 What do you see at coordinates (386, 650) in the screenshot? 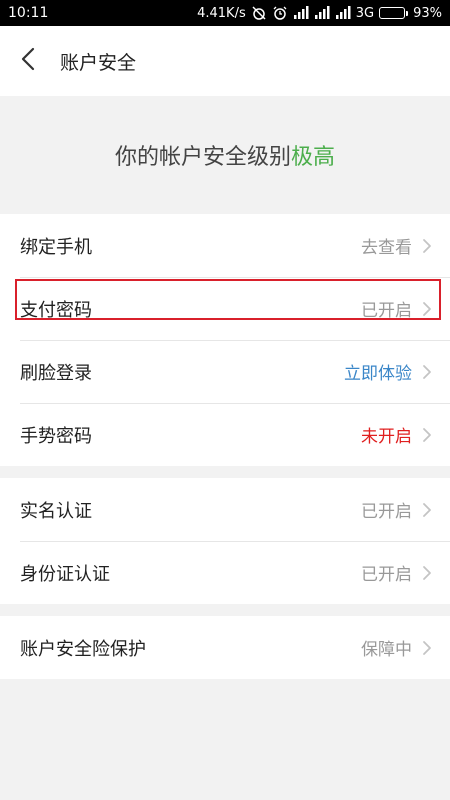
I see `row-value: 保障中` at bounding box center [386, 650].